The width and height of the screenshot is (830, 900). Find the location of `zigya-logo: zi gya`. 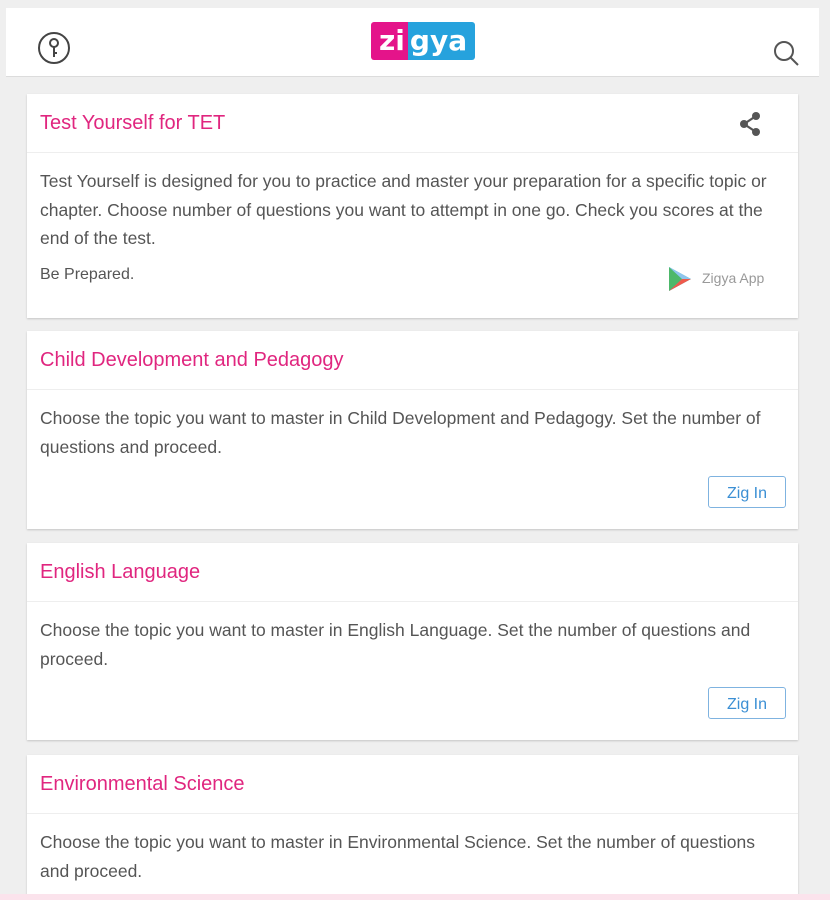

zigya-logo: zi gya is located at coordinates (423, 48).